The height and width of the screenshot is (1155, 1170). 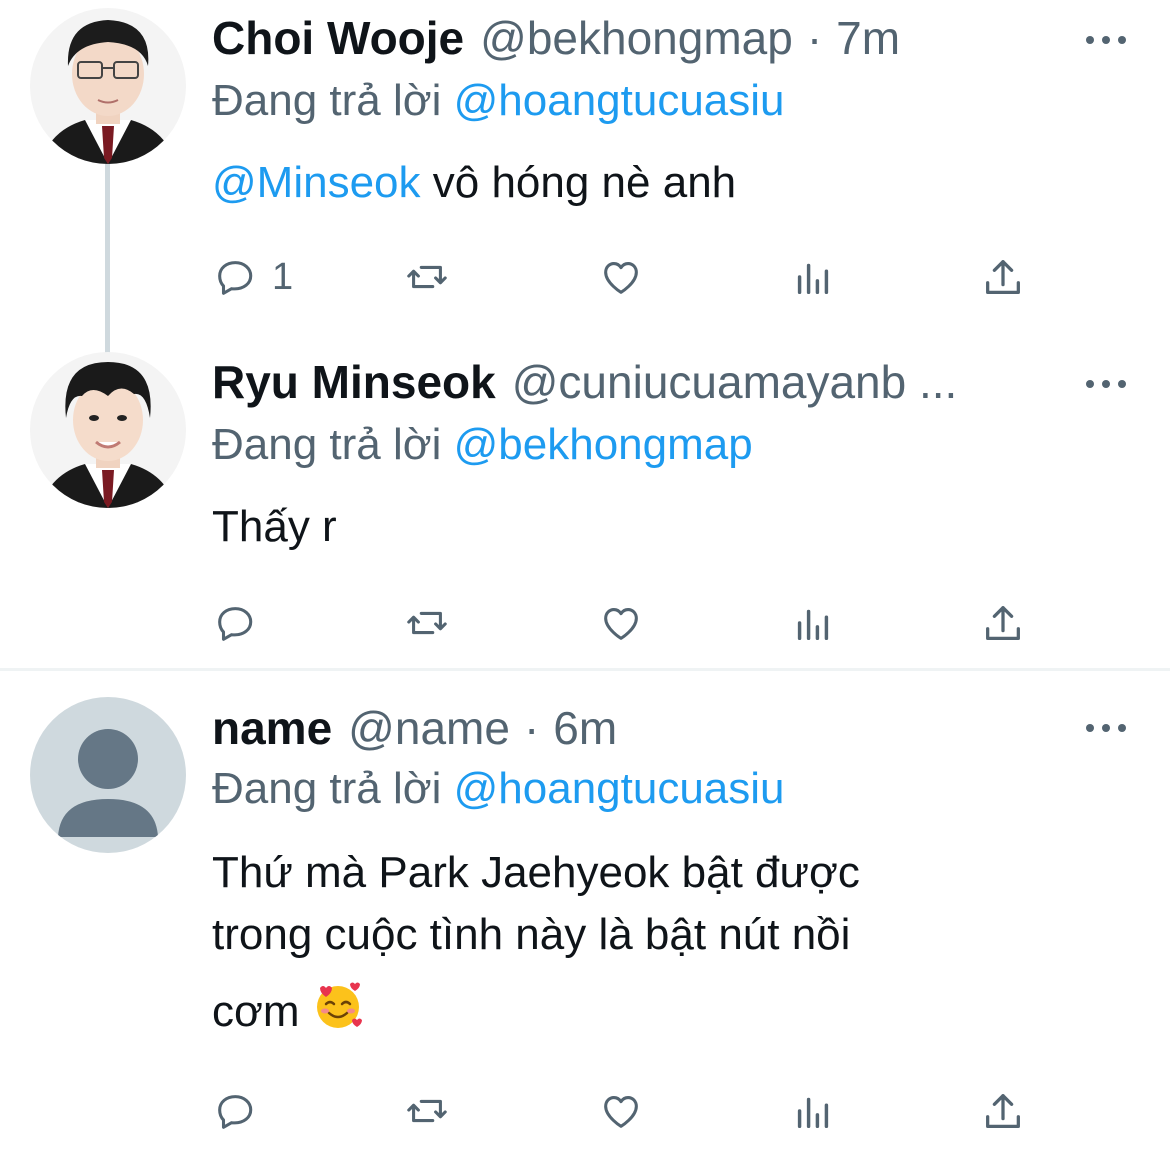 I want to click on default-avatar-icon, so click(x=108, y=775).